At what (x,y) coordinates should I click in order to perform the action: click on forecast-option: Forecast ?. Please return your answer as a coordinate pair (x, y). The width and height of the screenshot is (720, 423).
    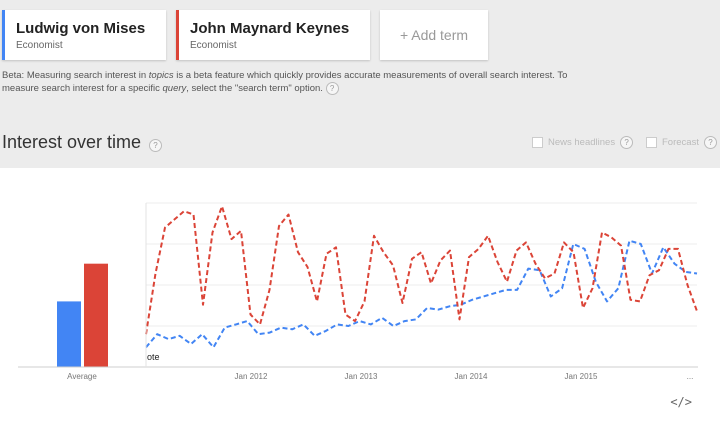
    Looking at the image, I should click on (681, 142).